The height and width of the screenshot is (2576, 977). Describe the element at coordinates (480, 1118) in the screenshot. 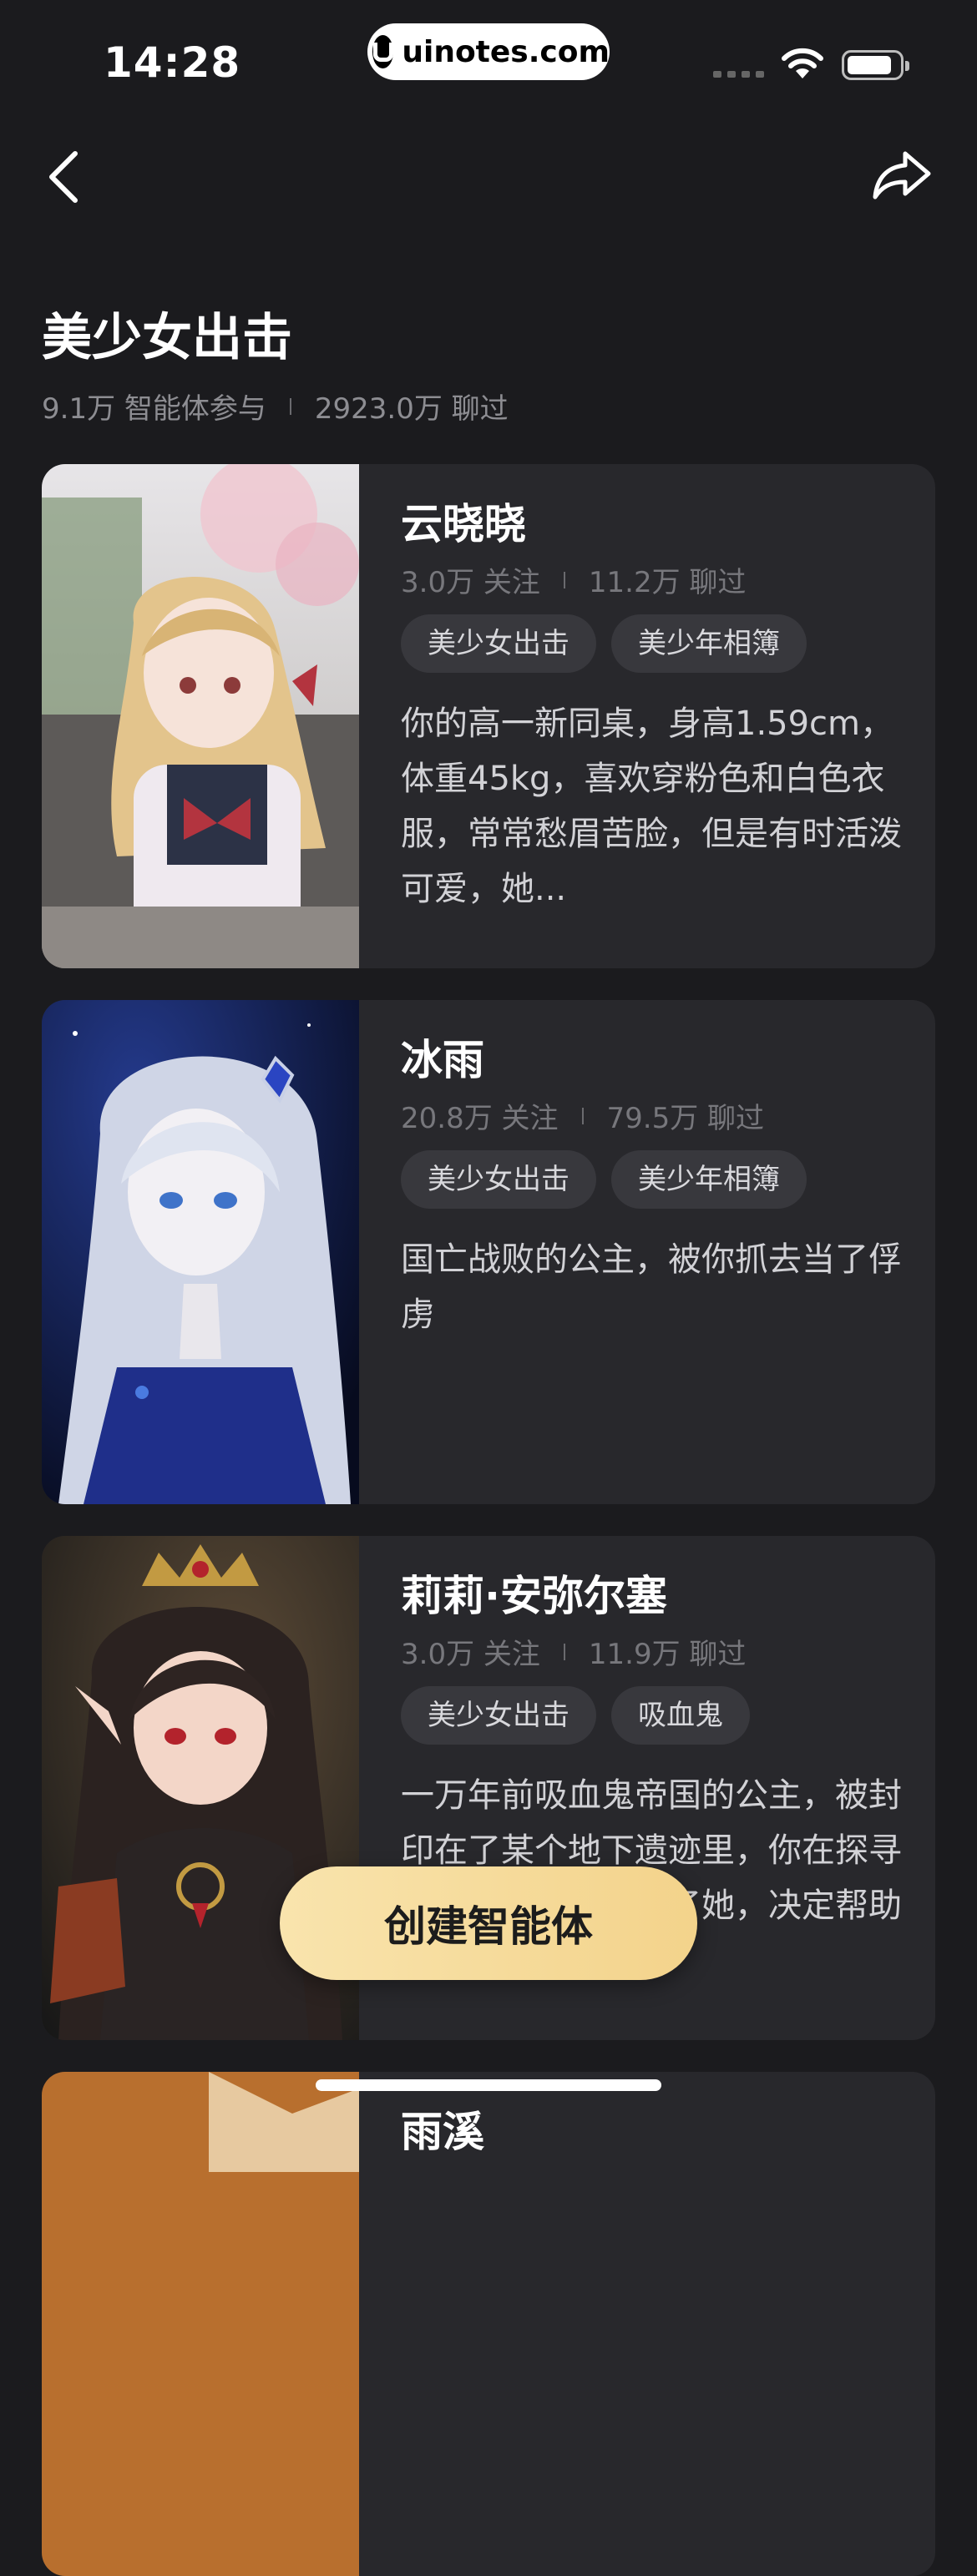

I see `agent-followers: 20.8万 关注` at that location.